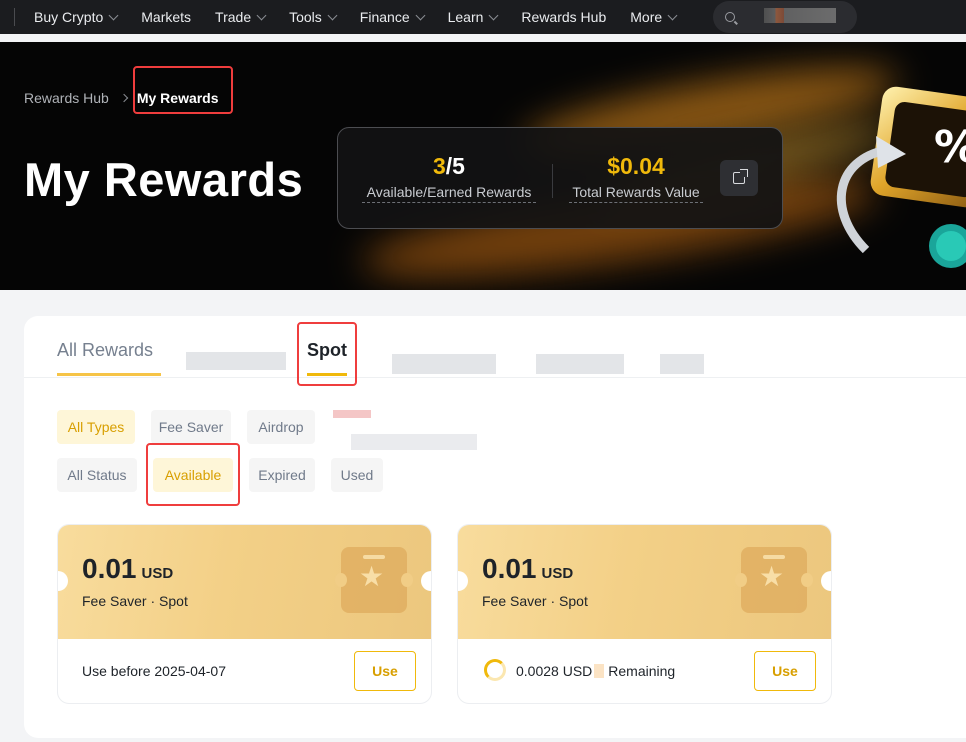 This screenshot has width=966, height=742. I want to click on filter-fee-saver: Fee Saver, so click(191, 427).